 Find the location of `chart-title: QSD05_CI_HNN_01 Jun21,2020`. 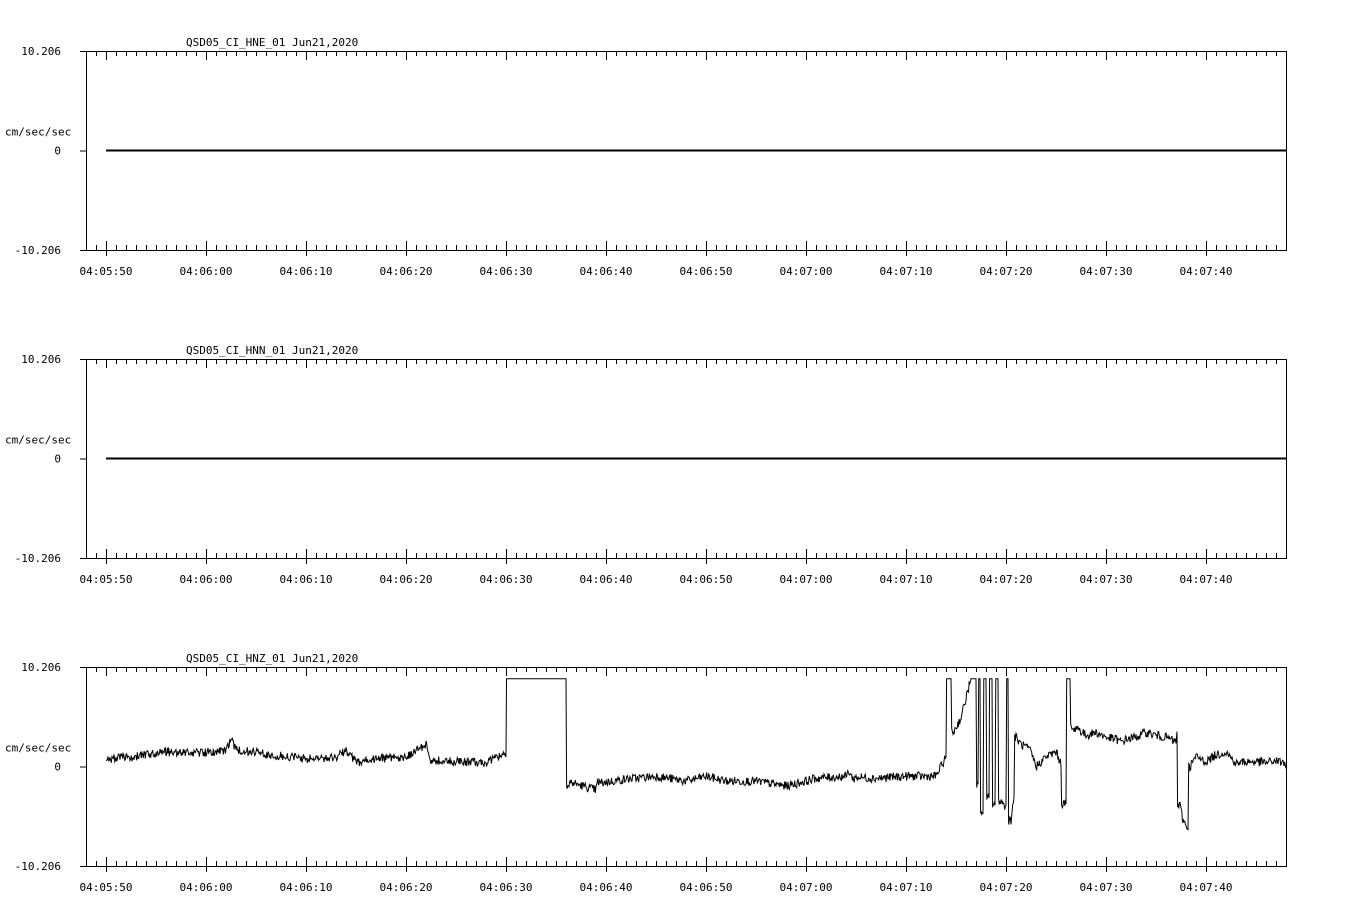

chart-title: QSD05_CI_HNN_01 Jun21,2020 is located at coordinates (272, 350).